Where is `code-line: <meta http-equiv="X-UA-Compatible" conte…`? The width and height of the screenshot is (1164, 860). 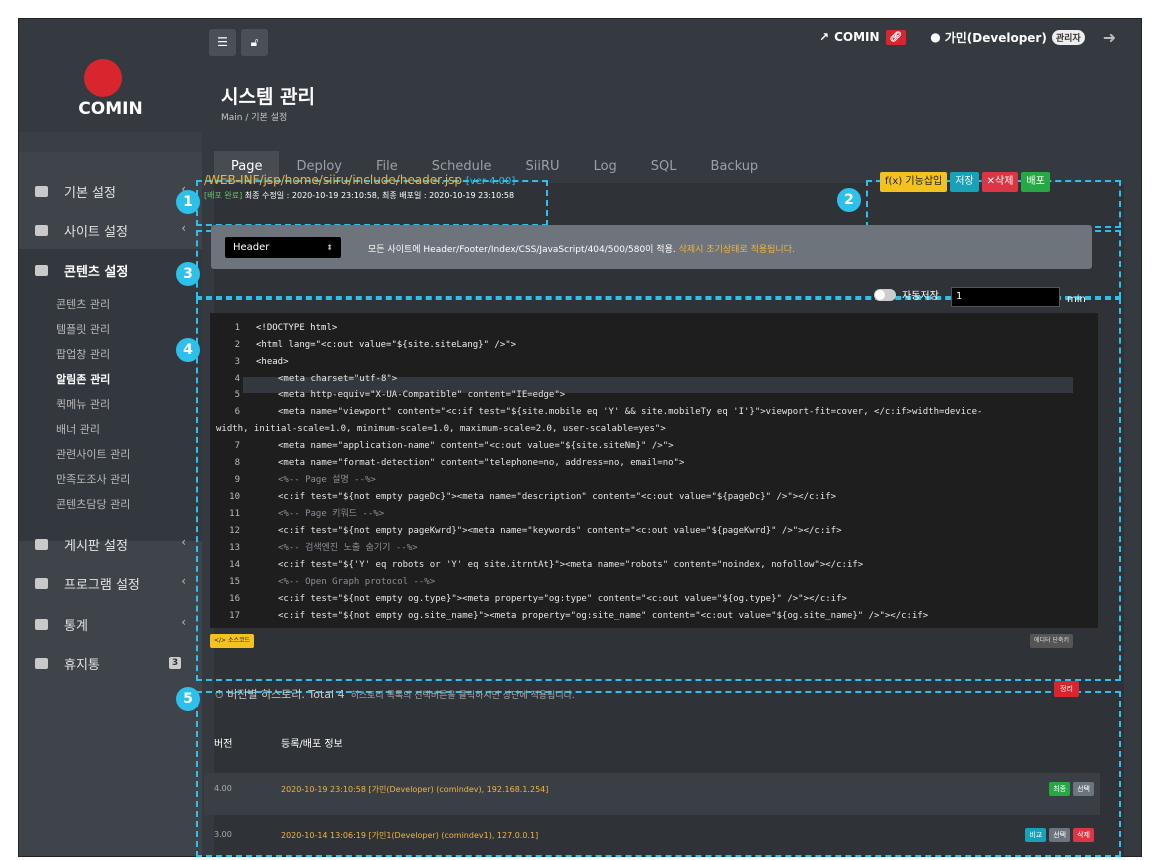 code-line: <meta http-equiv="X-UA-Compatible" conte… is located at coordinates (422, 395).